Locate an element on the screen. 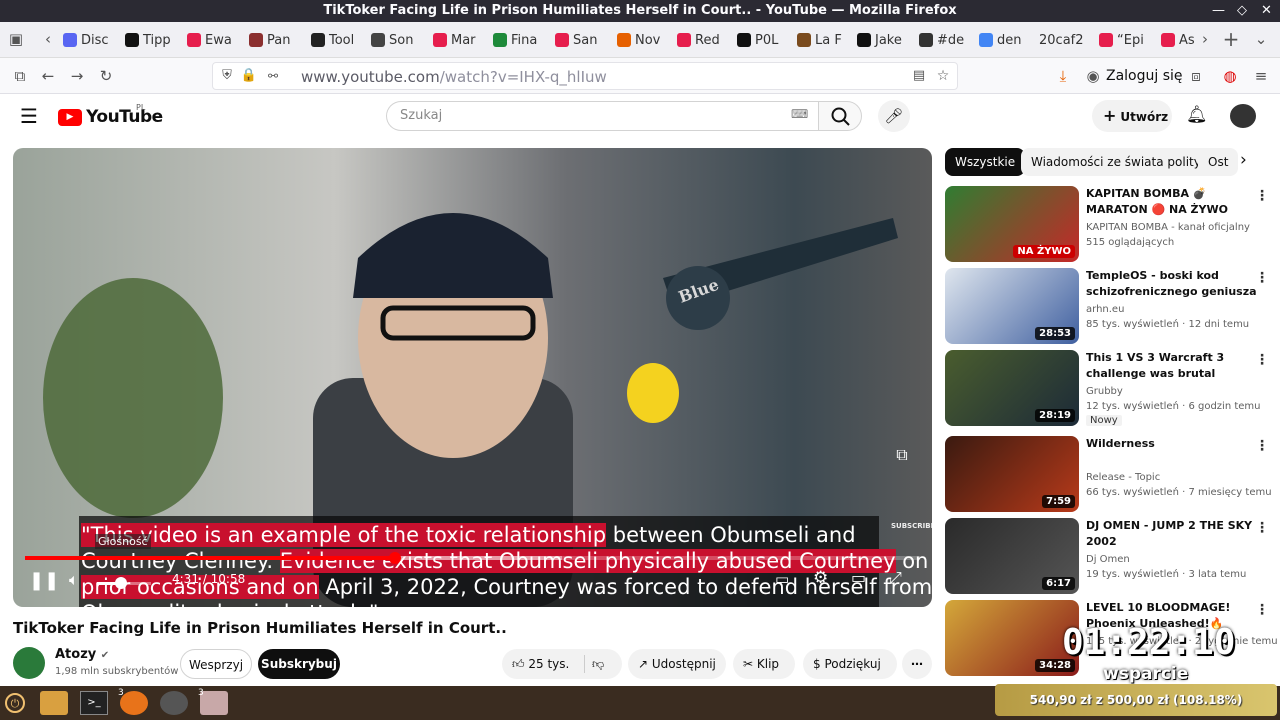  account-icon: ◉ is located at coordinates (1093, 76).